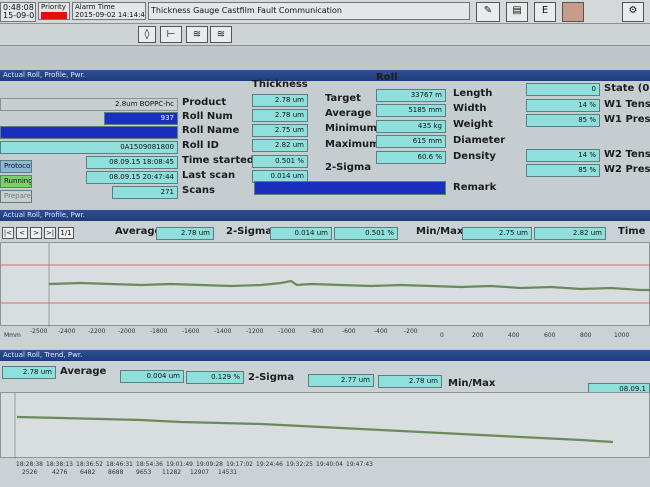 Image resolution: width=650 pixels, height=487 pixels. What do you see at coordinates (341, 380) in the screenshot?
I see `trend-min-value: 2.77 um` at bounding box center [341, 380].